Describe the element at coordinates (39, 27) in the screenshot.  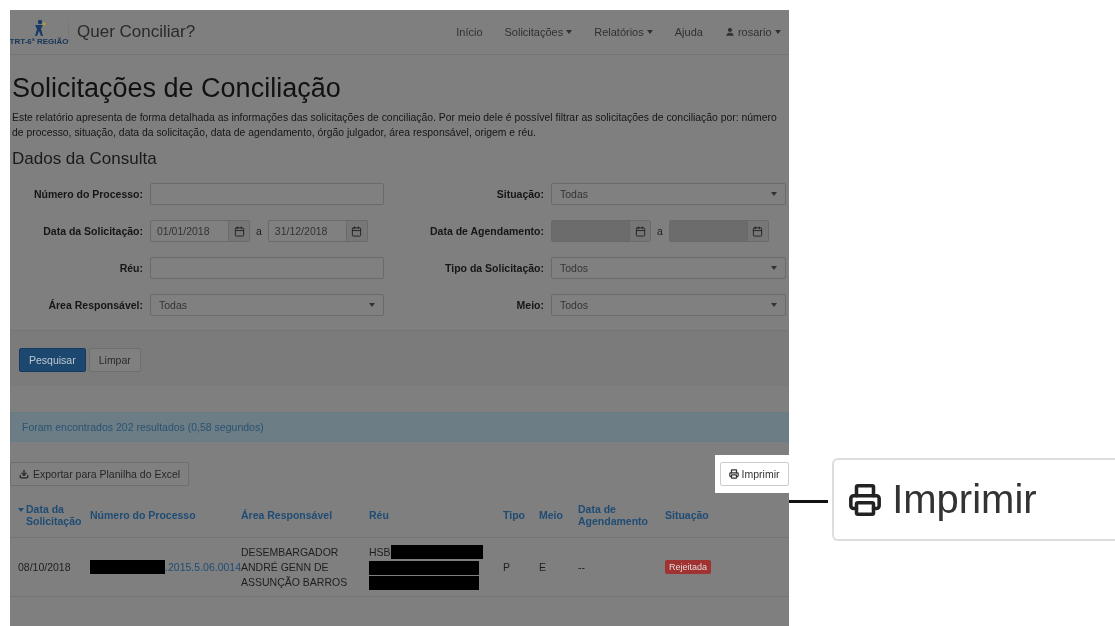
I see `logo-icon` at that location.